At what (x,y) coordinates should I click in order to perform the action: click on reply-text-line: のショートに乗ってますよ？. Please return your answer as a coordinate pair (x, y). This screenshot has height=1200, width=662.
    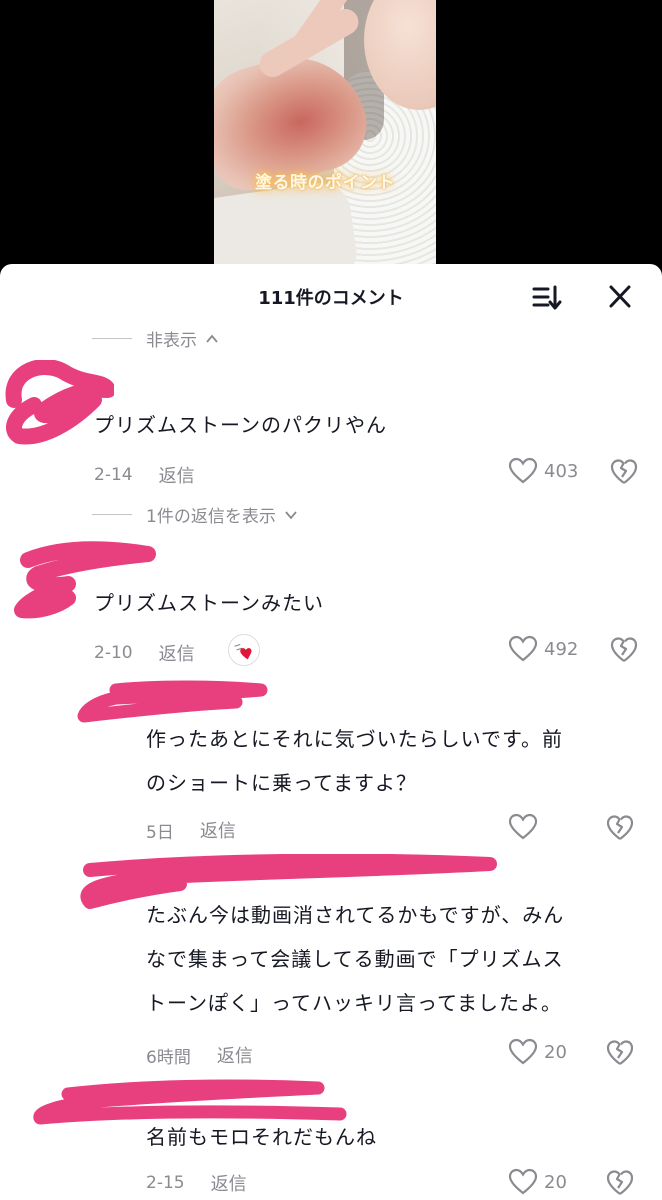
    Looking at the image, I should click on (281, 783).